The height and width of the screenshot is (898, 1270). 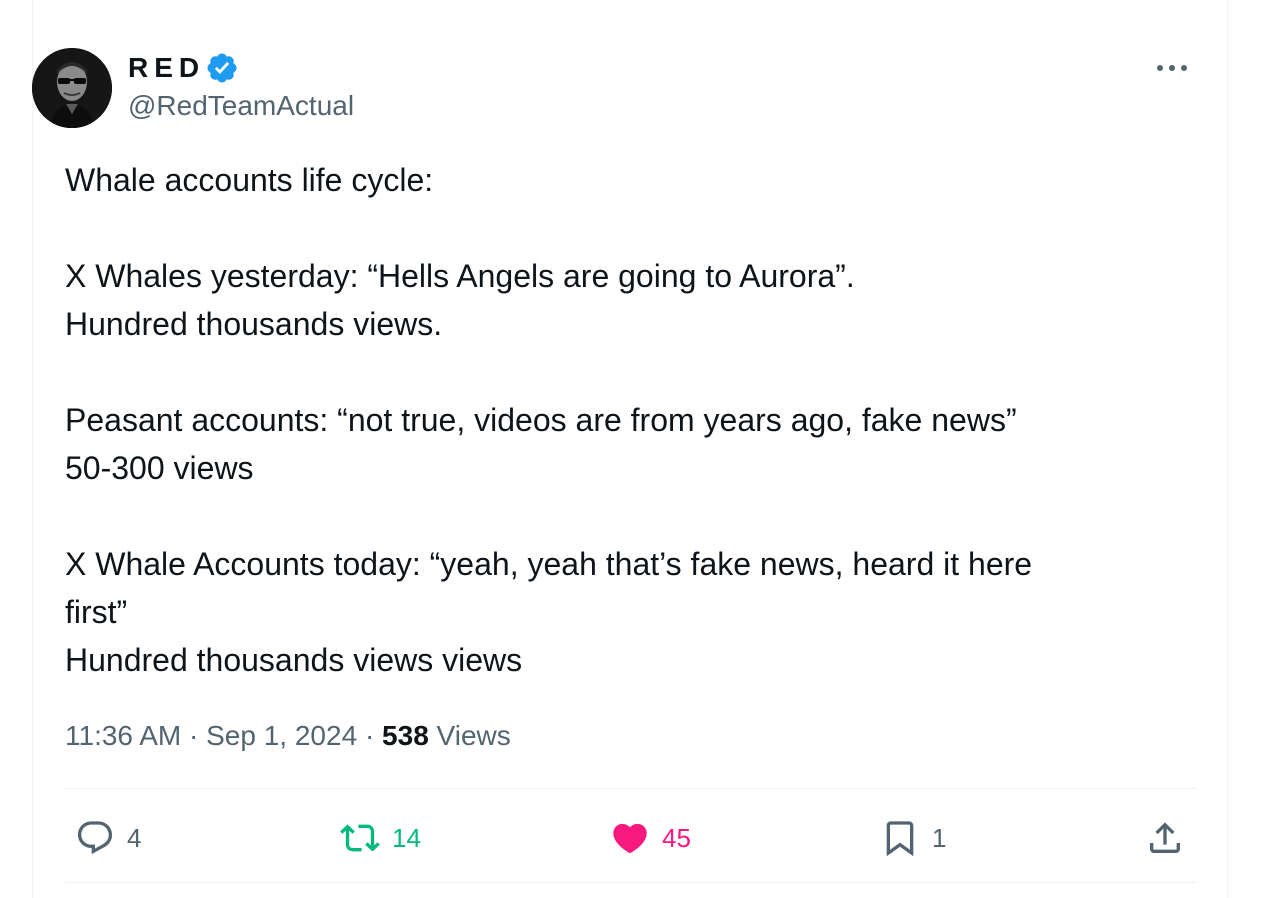 I want to click on like-count: 45, so click(x=676, y=837).